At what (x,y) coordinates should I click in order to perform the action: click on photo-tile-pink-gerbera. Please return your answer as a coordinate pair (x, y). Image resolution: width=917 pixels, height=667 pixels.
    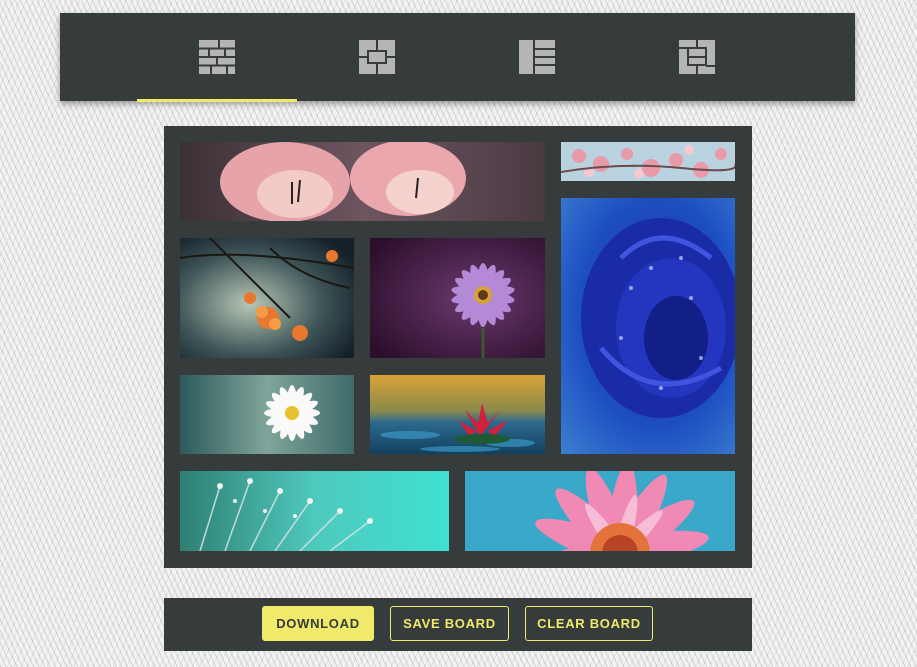
    Looking at the image, I should click on (600, 511).